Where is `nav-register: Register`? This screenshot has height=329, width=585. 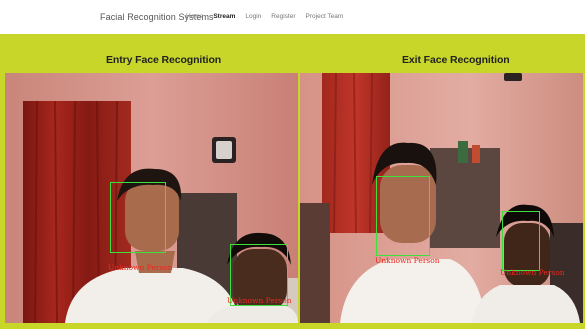 nav-register: Register is located at coordinates (283, 16).